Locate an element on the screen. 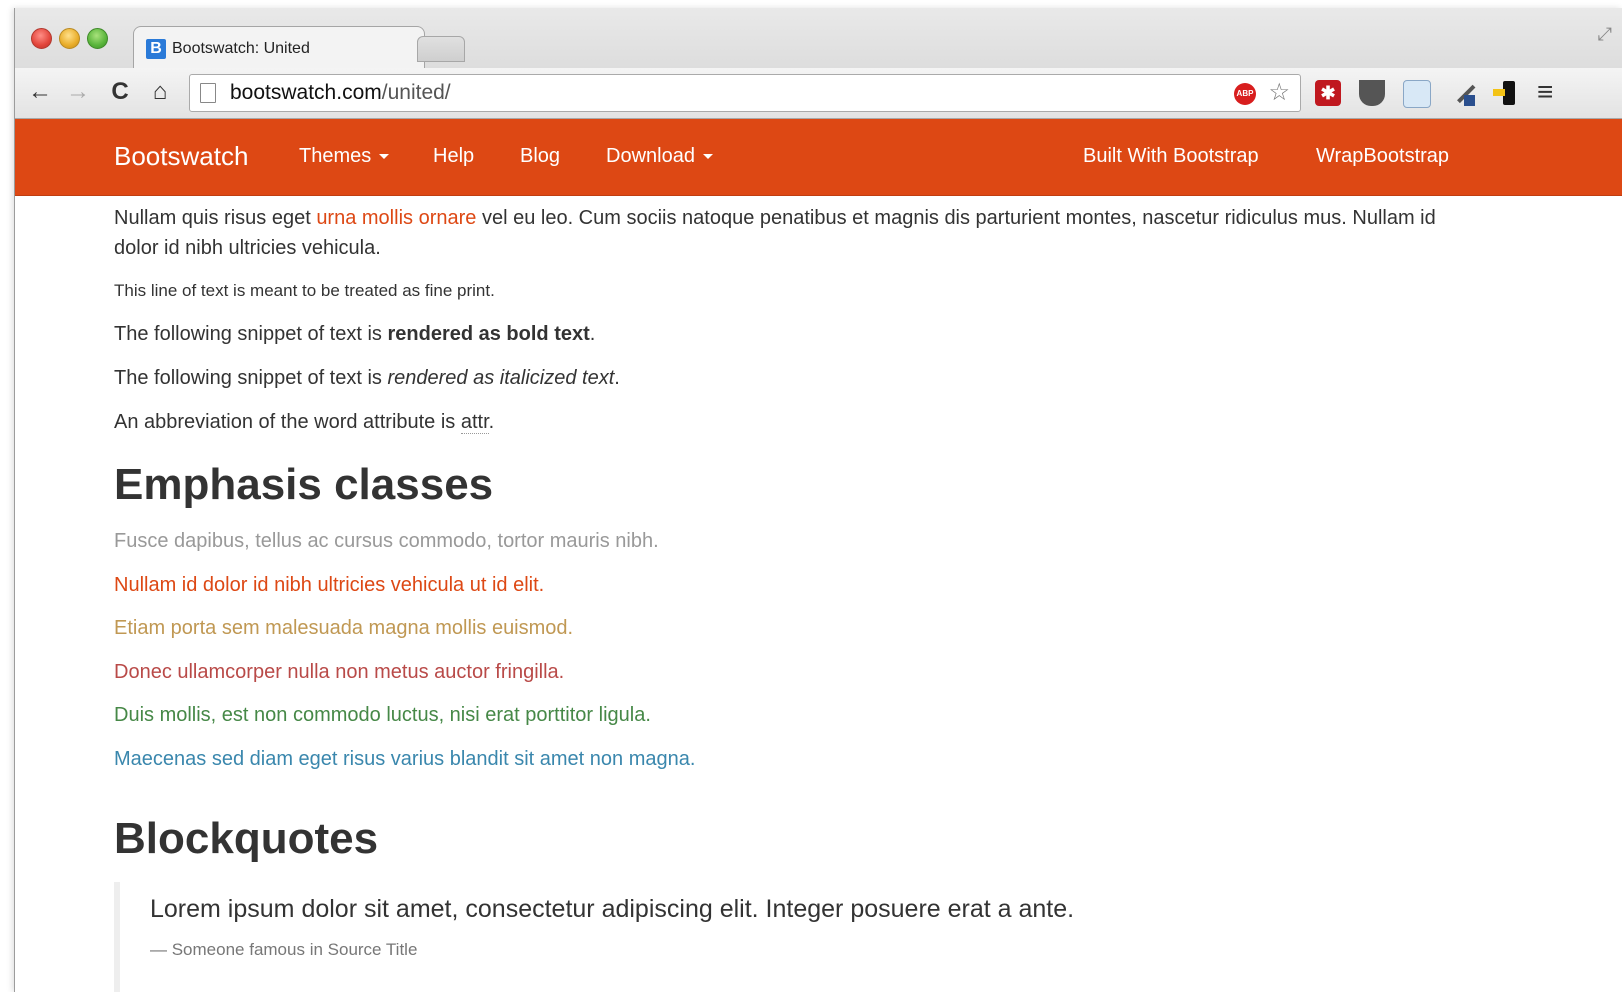 The width and height of the screenshot is (1622, 992). close-window-button is located at coordinates (41, 38).